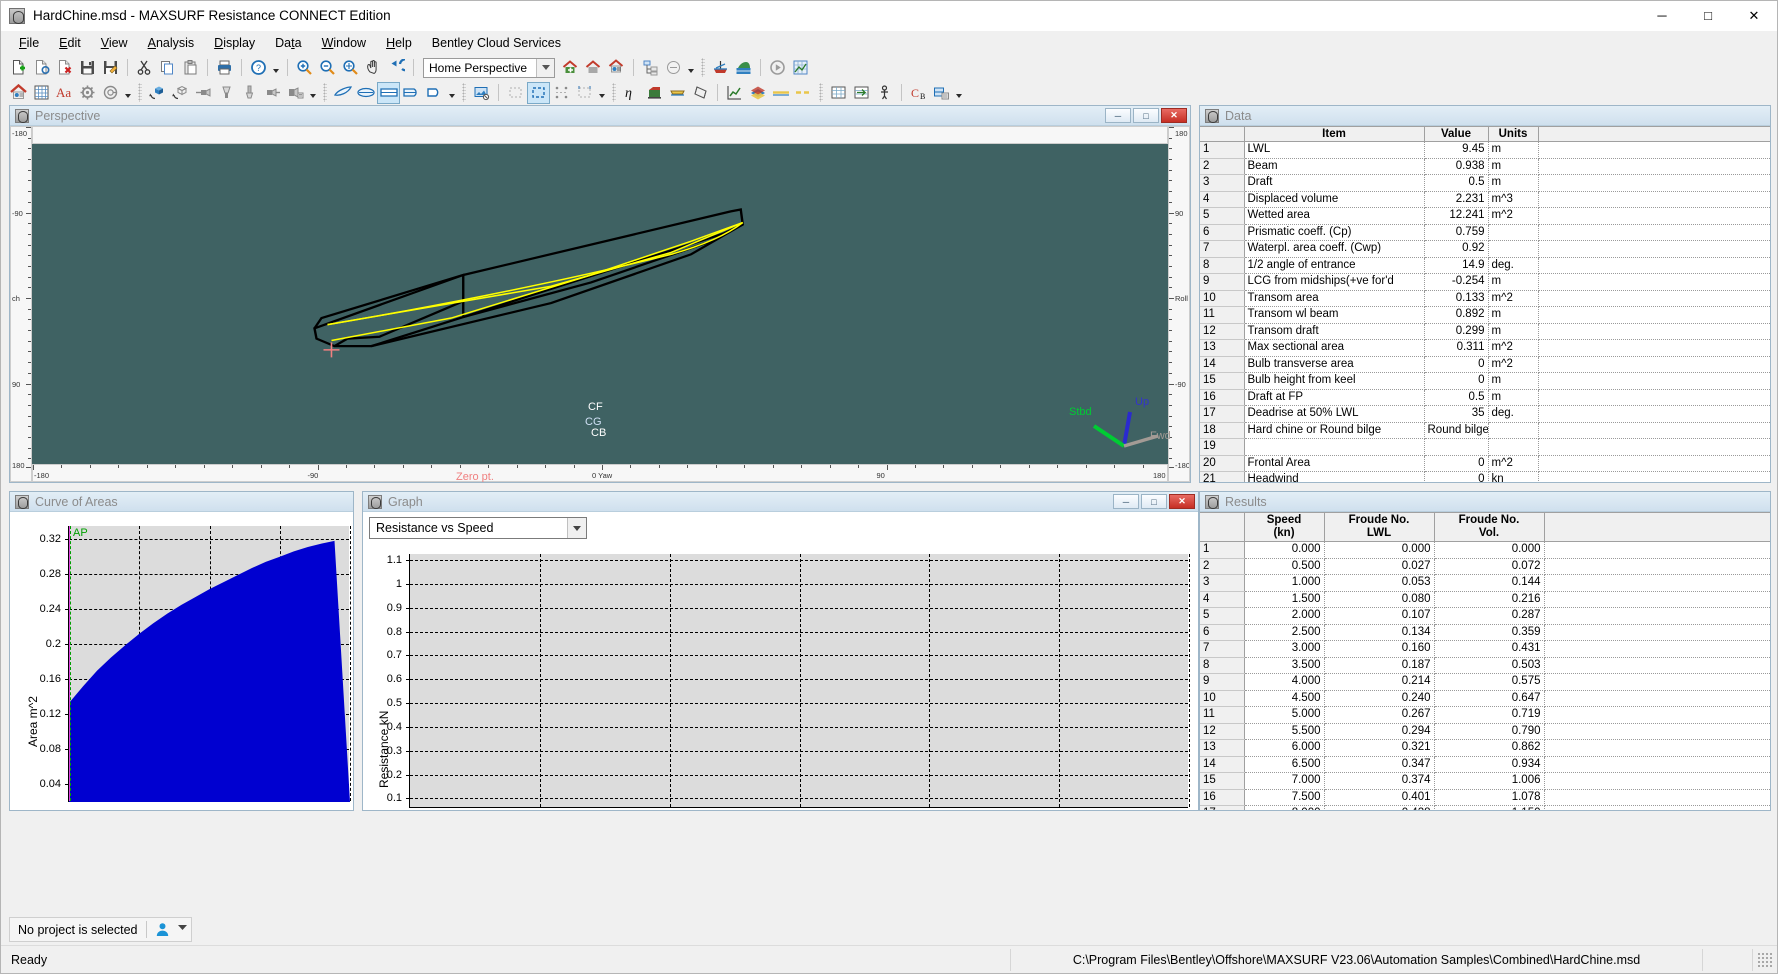 This screenshot has height=974, width=1778. Describe the element at coordinates (1334, 249) in the screenshot. I see `data-cell-item: Waterpl. area coeff. (Cwp)` at that location.